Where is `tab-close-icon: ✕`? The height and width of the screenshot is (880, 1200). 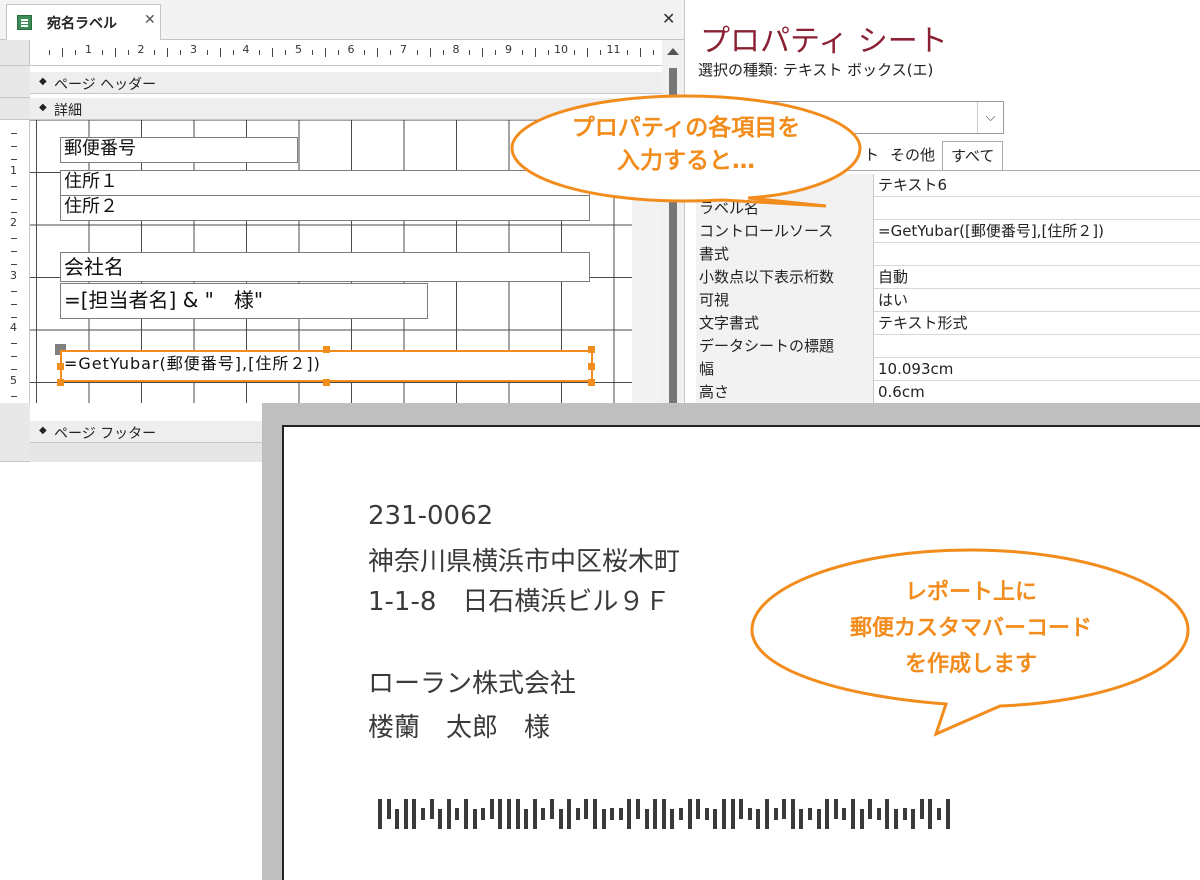
tab-close-icon: ✕ is located at coordinates (150, 20).